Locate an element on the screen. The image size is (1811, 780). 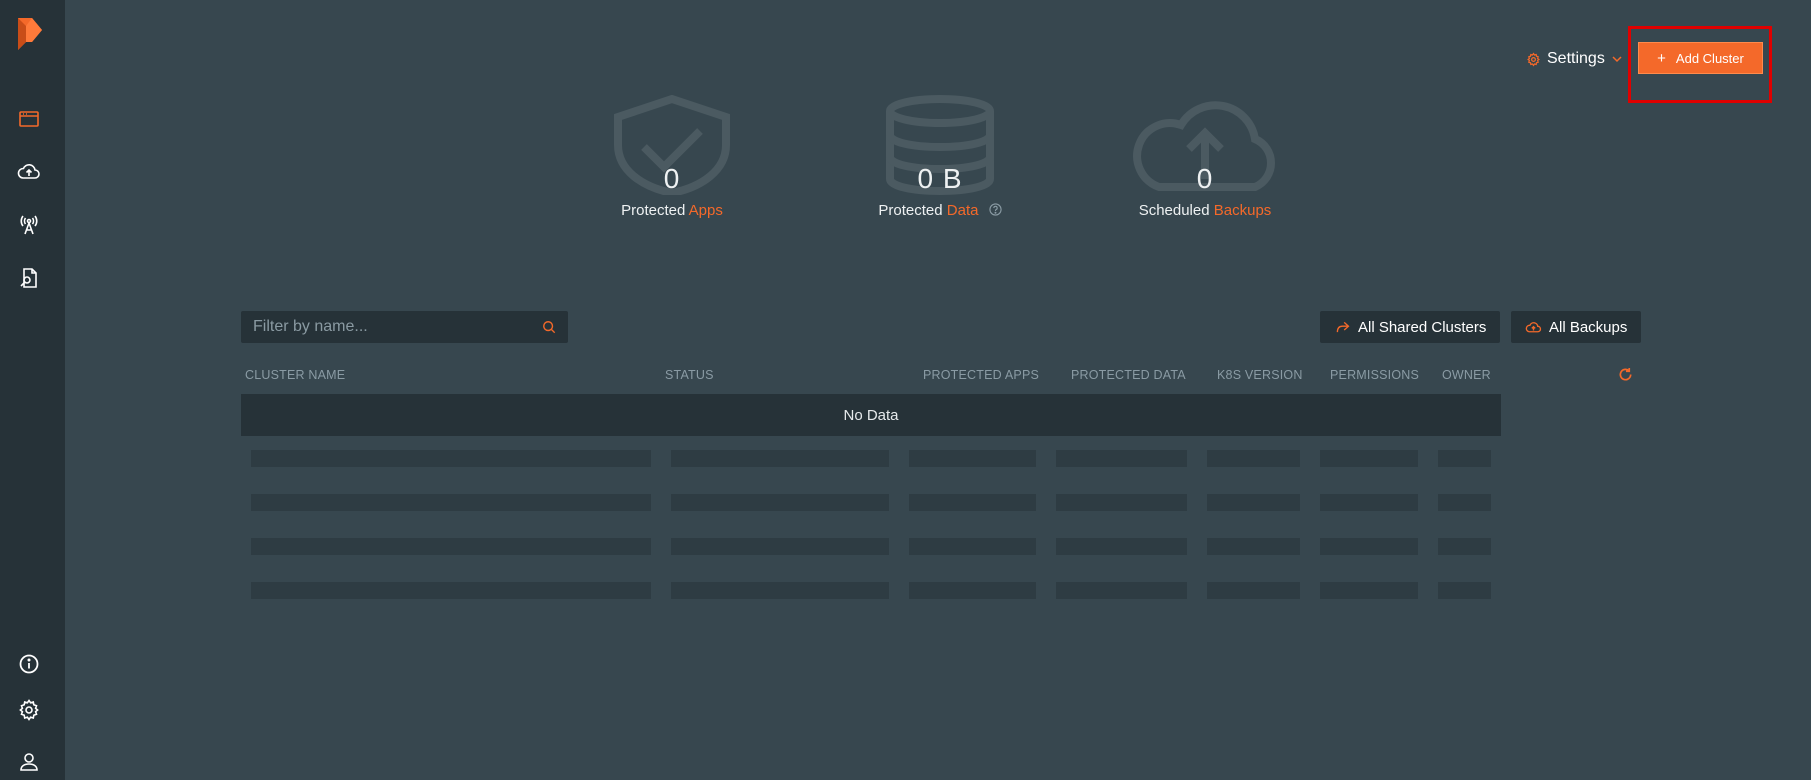
column-header: K8S VERSION is located at coordinates (1260, 375).